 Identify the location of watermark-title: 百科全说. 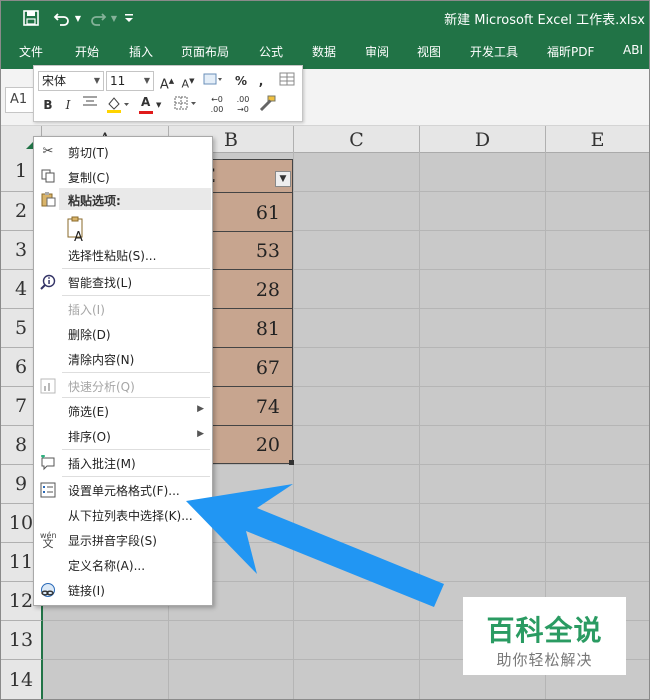
(544, 630).